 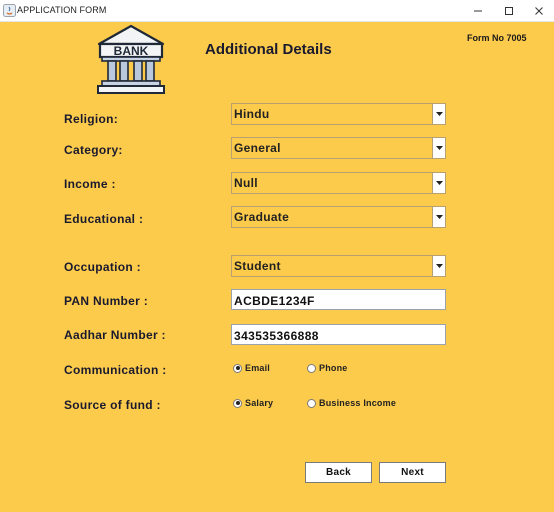 What do you see at coordinates (257, 266) in the screenshot?
I see `occupation-value: Student` at bounding box center [257, 266].